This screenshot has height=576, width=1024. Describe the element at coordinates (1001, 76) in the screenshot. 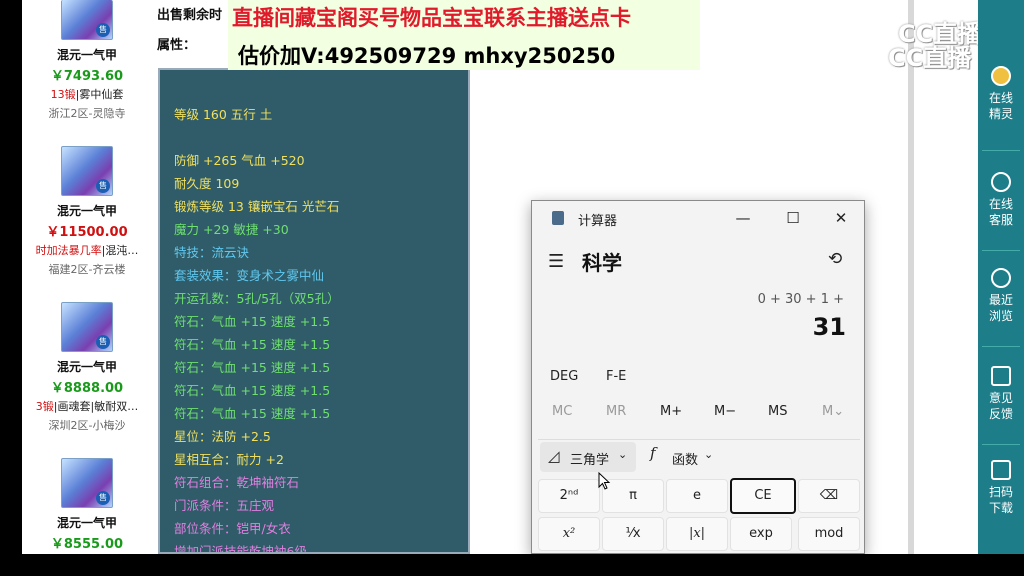

I see `avatar-icon` at that location.